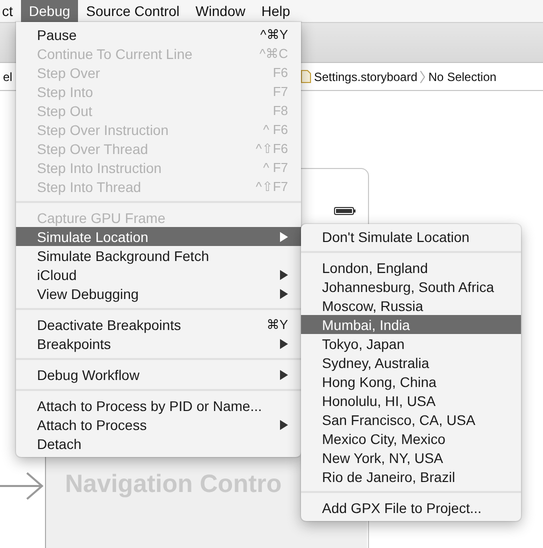 The width and height of the screenshot is (543, 548). Describe the element at coordinates (158, 424) in the screenshot. I see `menu-item: Attach to Process` at that location.